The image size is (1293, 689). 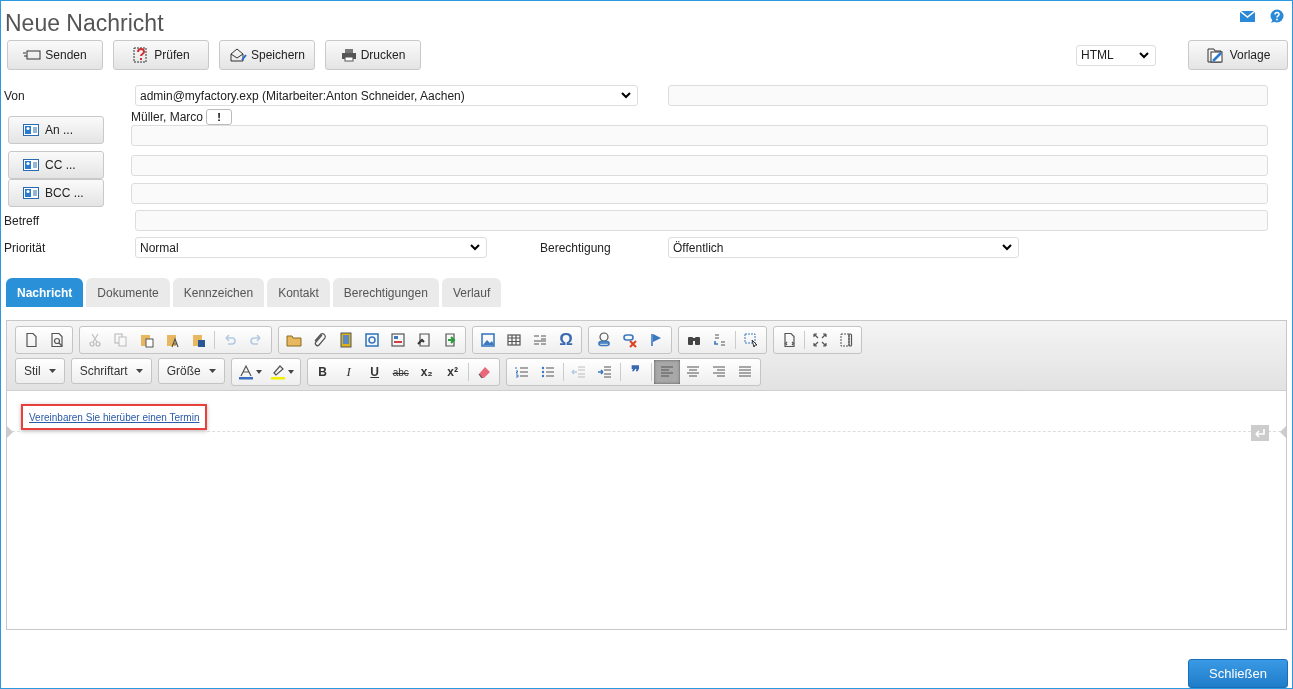 What do you see at coordinates (84, 23) in the screenshot?
I see `window-title: Neue Nachricht` at bounding box center [84, 23].